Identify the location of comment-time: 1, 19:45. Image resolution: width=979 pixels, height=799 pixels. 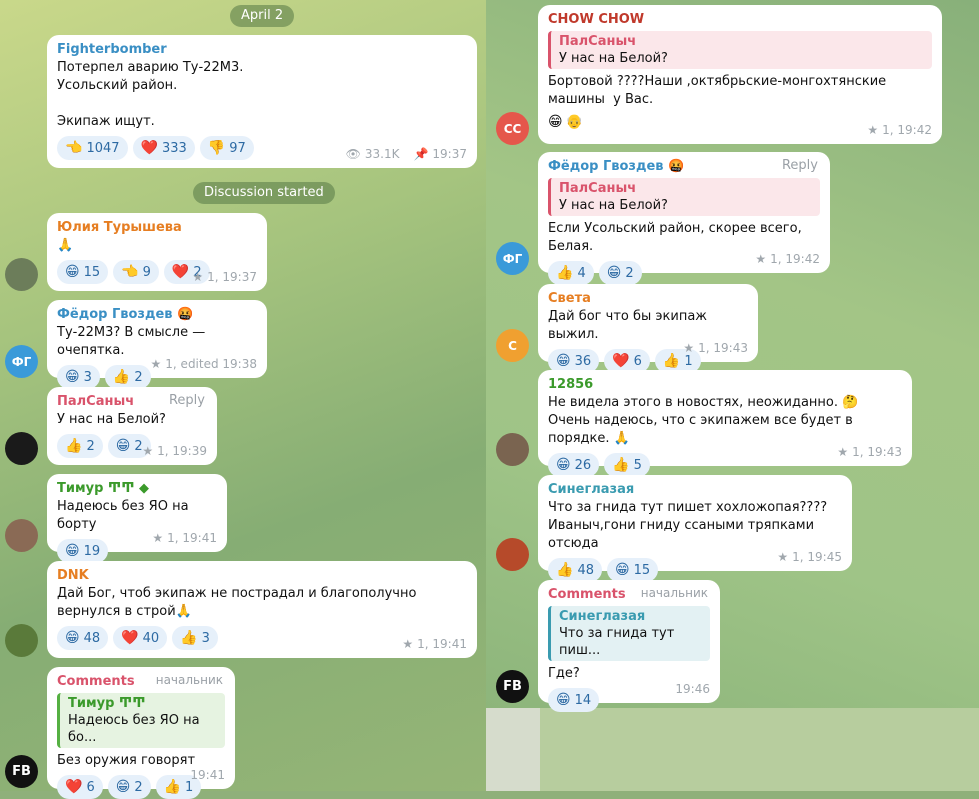
(817, 557).